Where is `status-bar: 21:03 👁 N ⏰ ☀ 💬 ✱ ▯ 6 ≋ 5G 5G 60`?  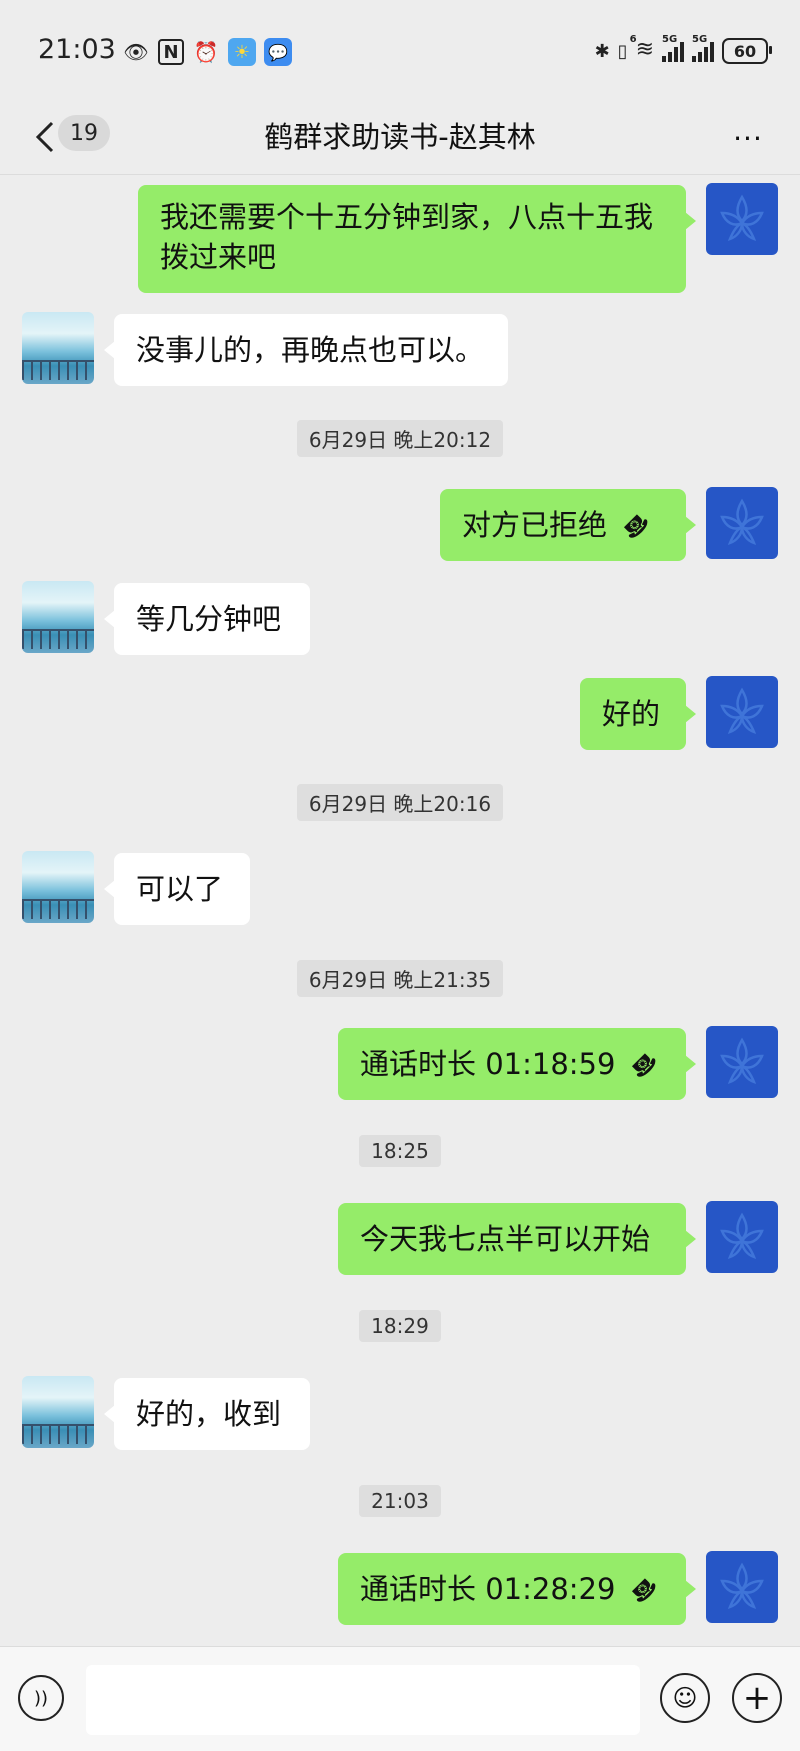 status-bar: 21:03 👁 N ⏰ ☀ 💬 ✱ ▯ 6 ≋ 5G 5G 60 is located at coordinates (400, 50).